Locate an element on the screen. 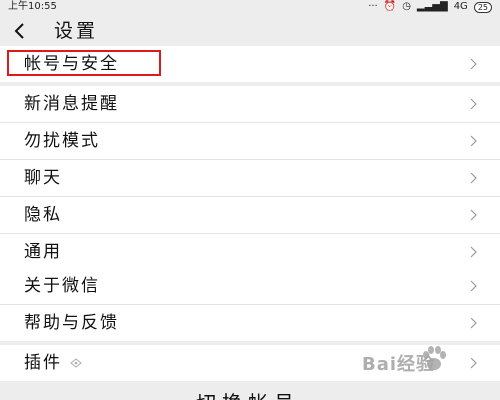  settings-item-label: 帮助与反馈 is located at coordinates (71, 323).